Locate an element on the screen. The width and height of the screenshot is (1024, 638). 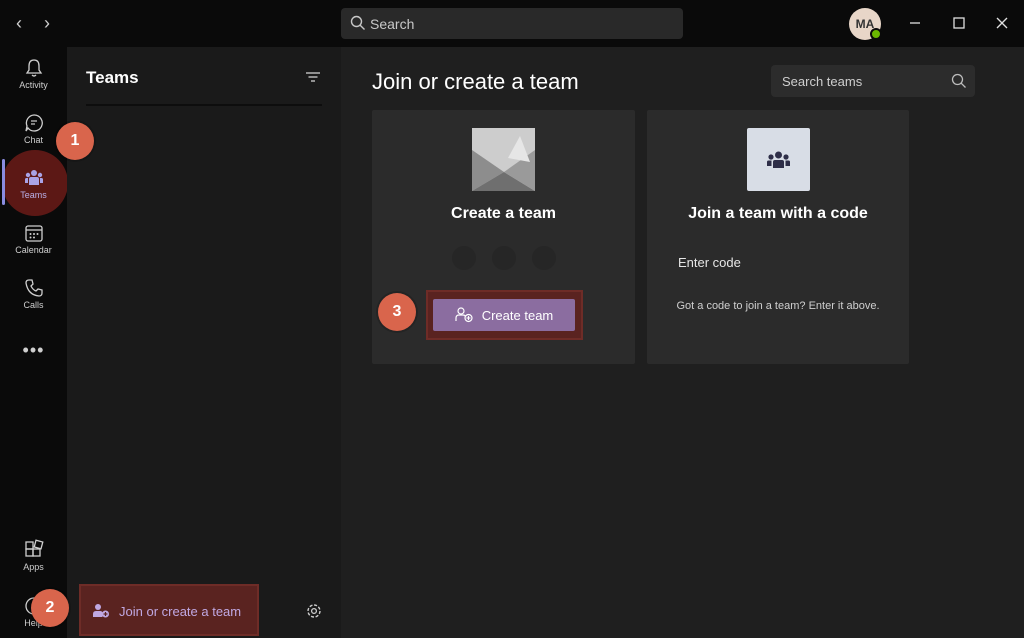
global-search-input is located at coordinates (520, 23).